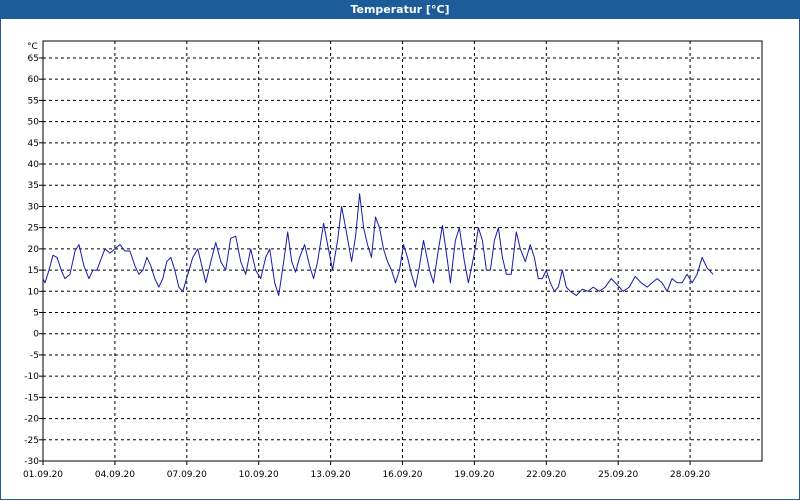 Image resolution: width=800 pixels, height=501 pixels. Describe the element at coordinates (331, 475) in the screenshot. I see `x-tick-label: 13.09.20` at that location.